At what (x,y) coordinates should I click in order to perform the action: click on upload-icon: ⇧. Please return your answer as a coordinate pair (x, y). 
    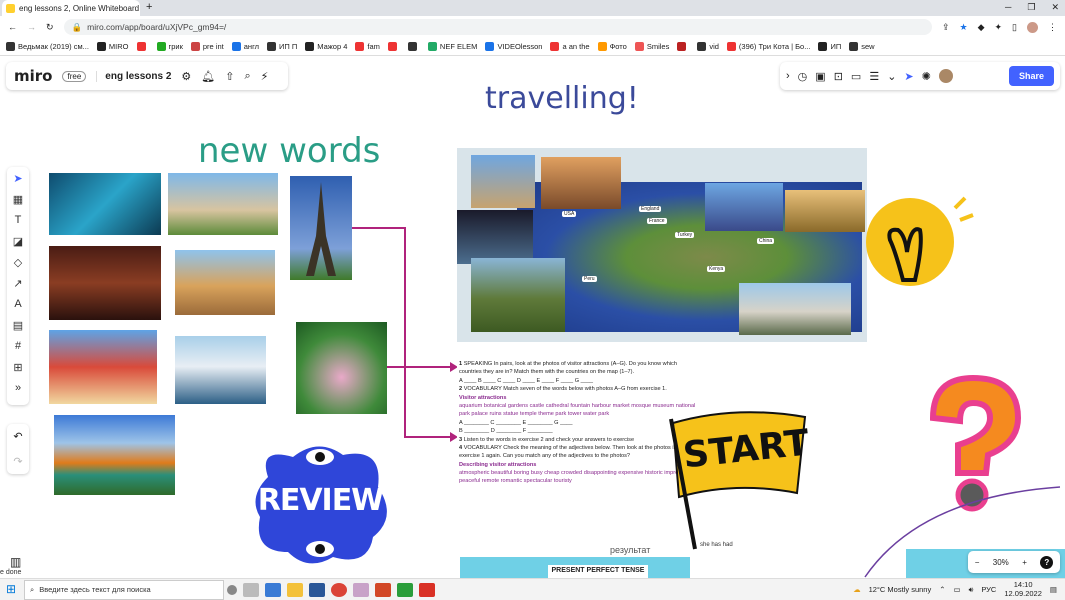
    Looking at the image, I should click on (229, 76).